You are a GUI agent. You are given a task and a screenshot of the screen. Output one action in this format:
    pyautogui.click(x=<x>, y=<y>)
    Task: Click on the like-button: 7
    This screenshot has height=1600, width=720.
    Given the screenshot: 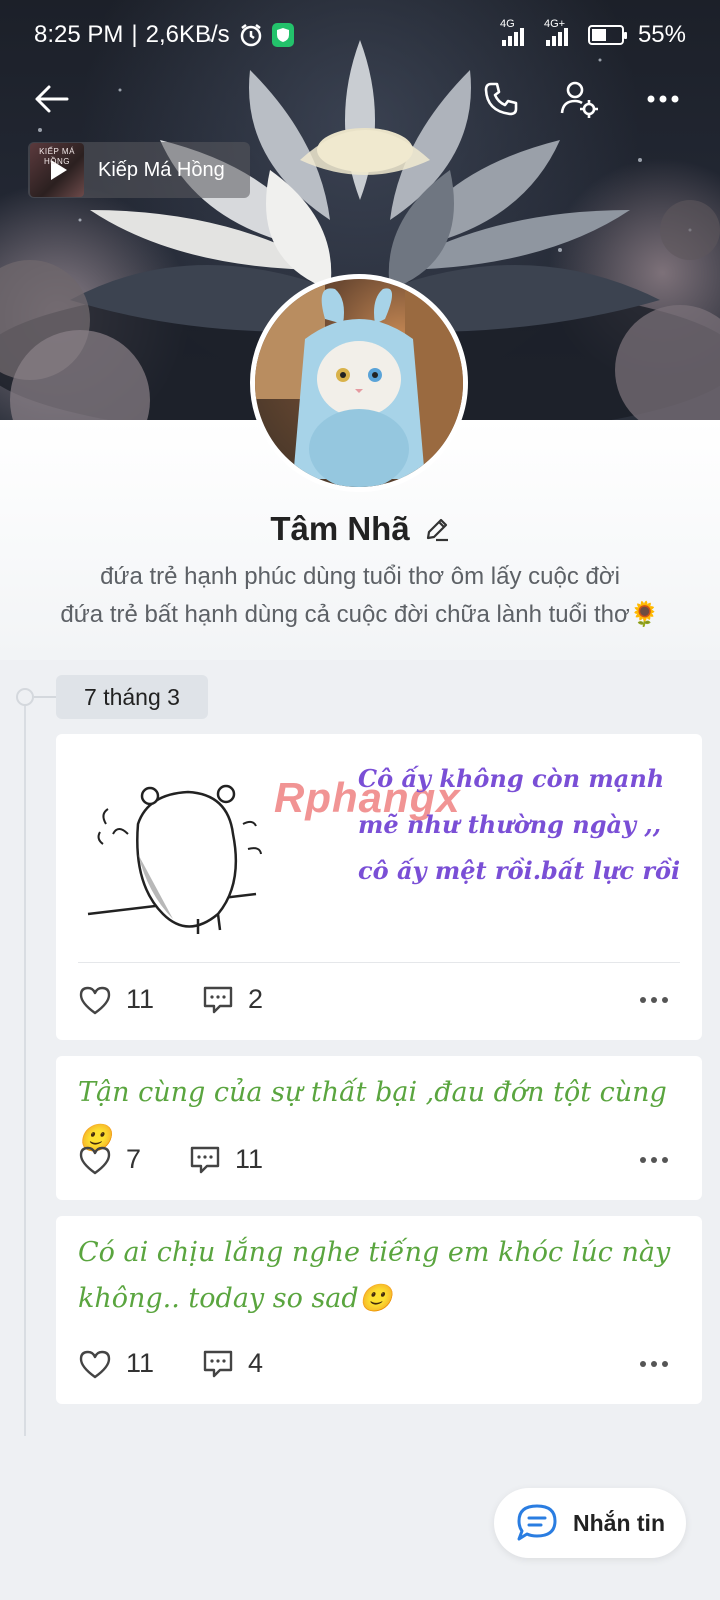 What is the action you would take?
    pyautogui.click(x=109, y=1159)
    